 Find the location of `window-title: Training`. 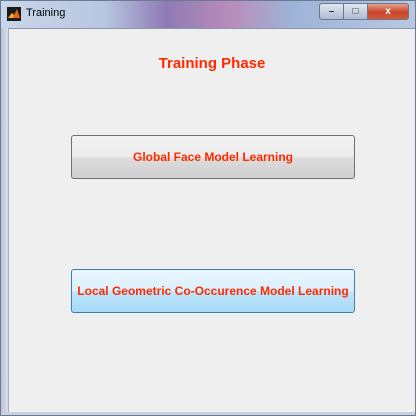

window-title: Training is located at coordinates (46, 13).